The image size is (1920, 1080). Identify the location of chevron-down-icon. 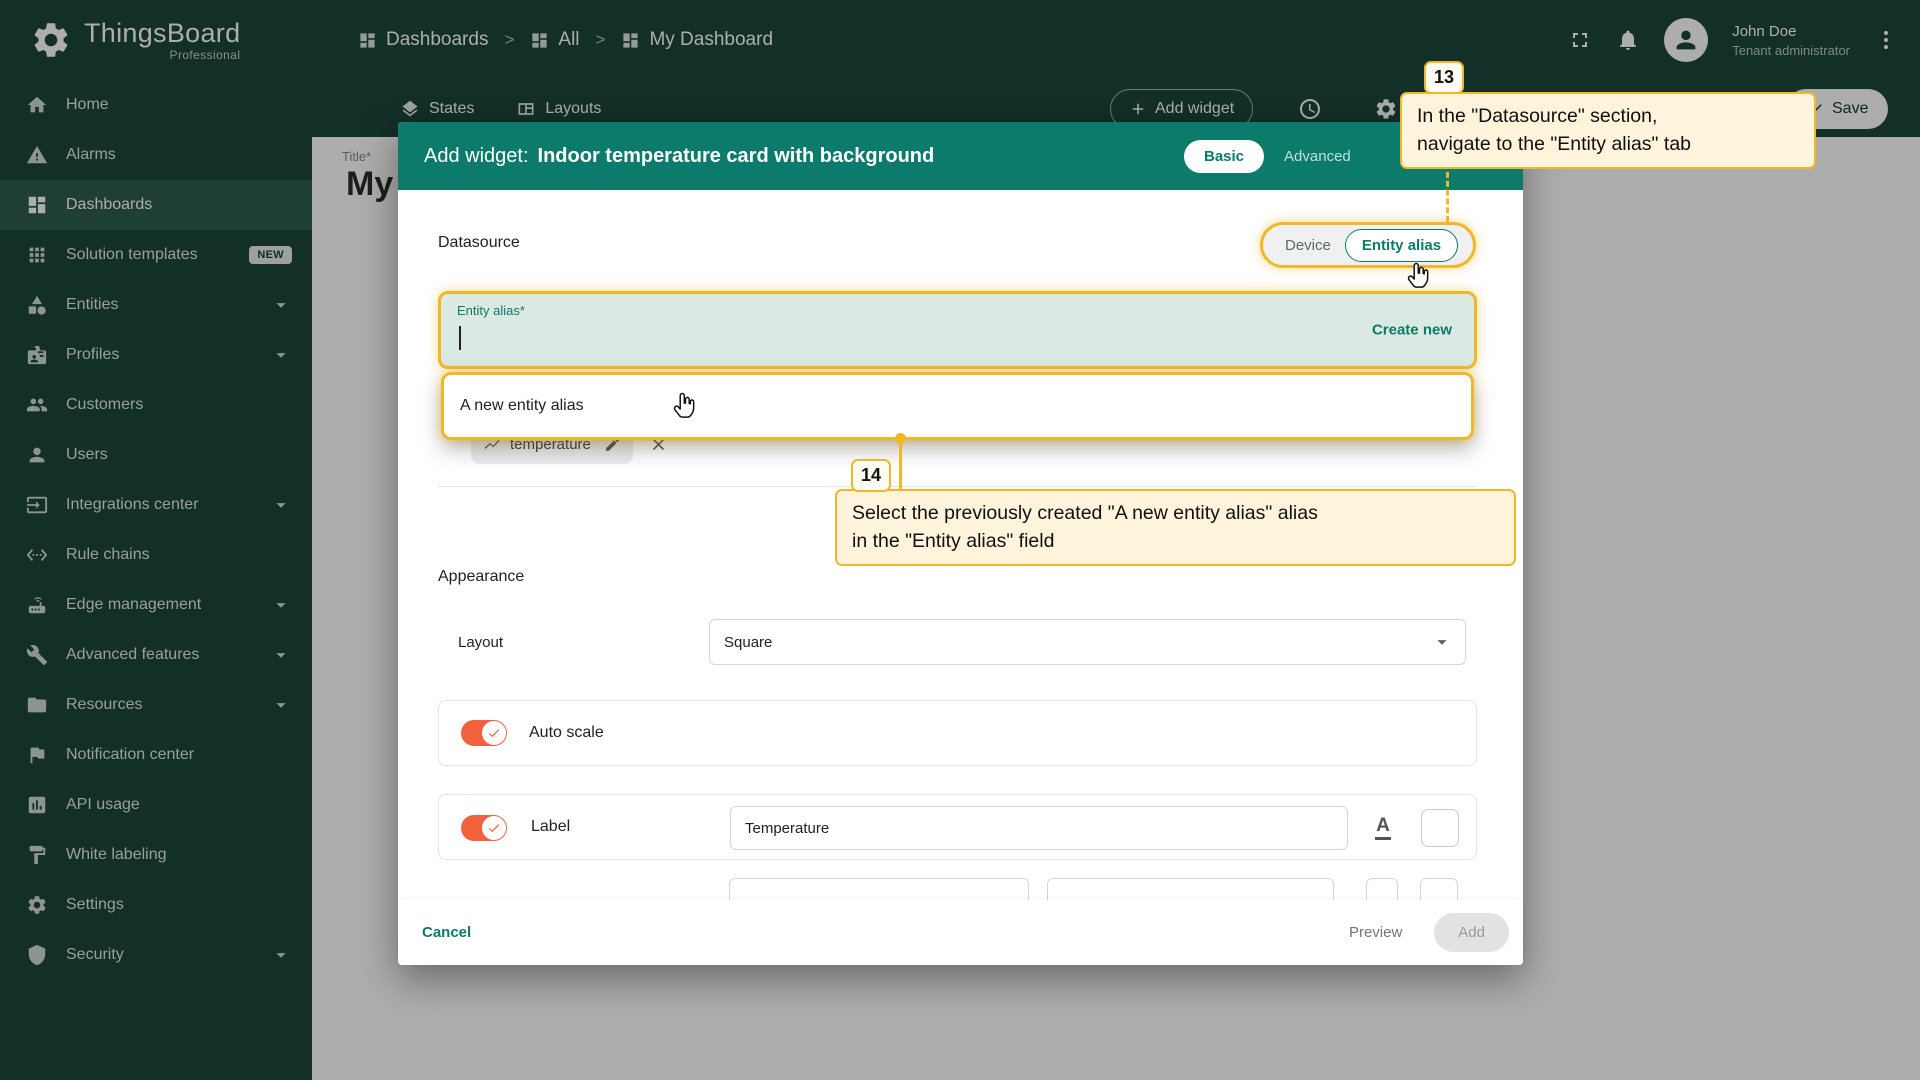
(1442, 642).